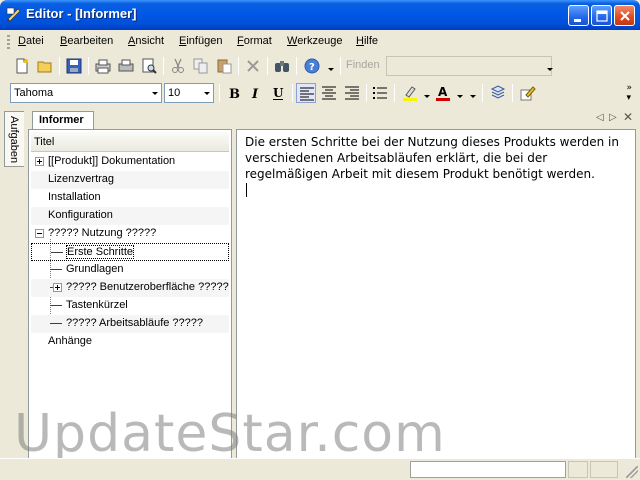 The image size is (640, 480). I want to click on standard-toolbar: ? Finden, so click(320, 66).